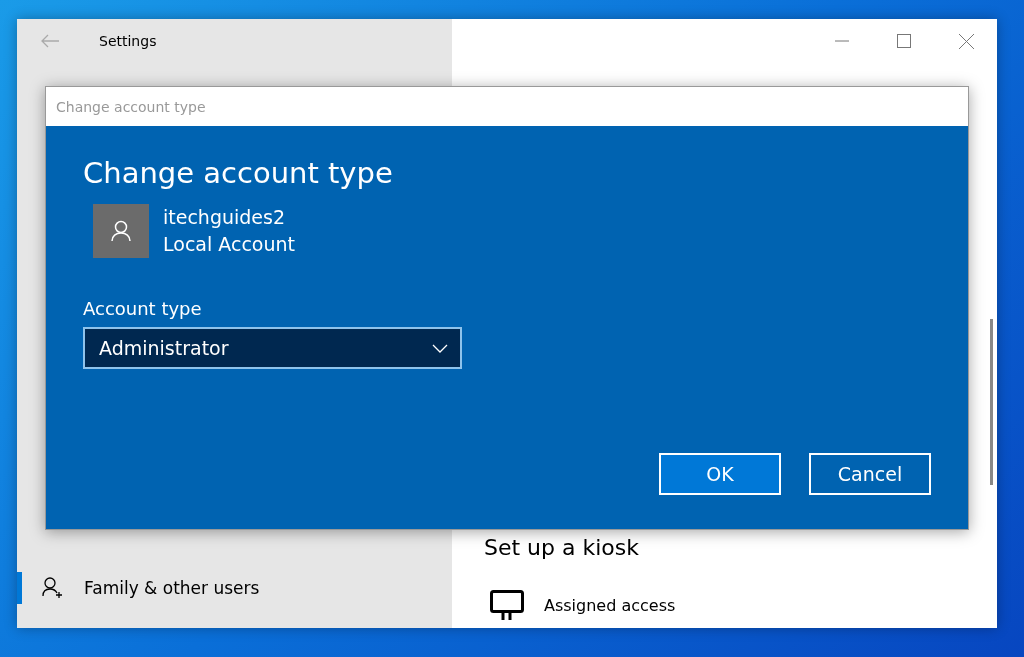  I want to click on scrollbar-thumb, so click(991, 402).